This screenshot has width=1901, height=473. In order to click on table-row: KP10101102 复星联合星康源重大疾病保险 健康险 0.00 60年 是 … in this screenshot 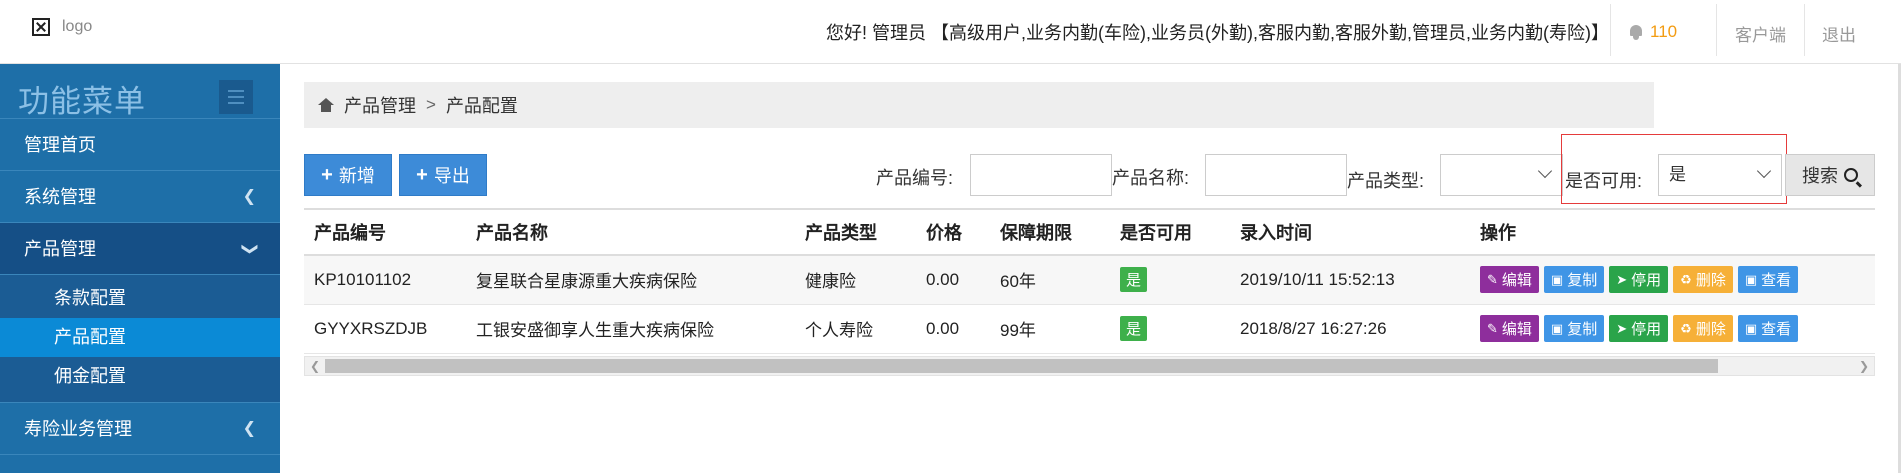, I will do `click(1089, 279)`.